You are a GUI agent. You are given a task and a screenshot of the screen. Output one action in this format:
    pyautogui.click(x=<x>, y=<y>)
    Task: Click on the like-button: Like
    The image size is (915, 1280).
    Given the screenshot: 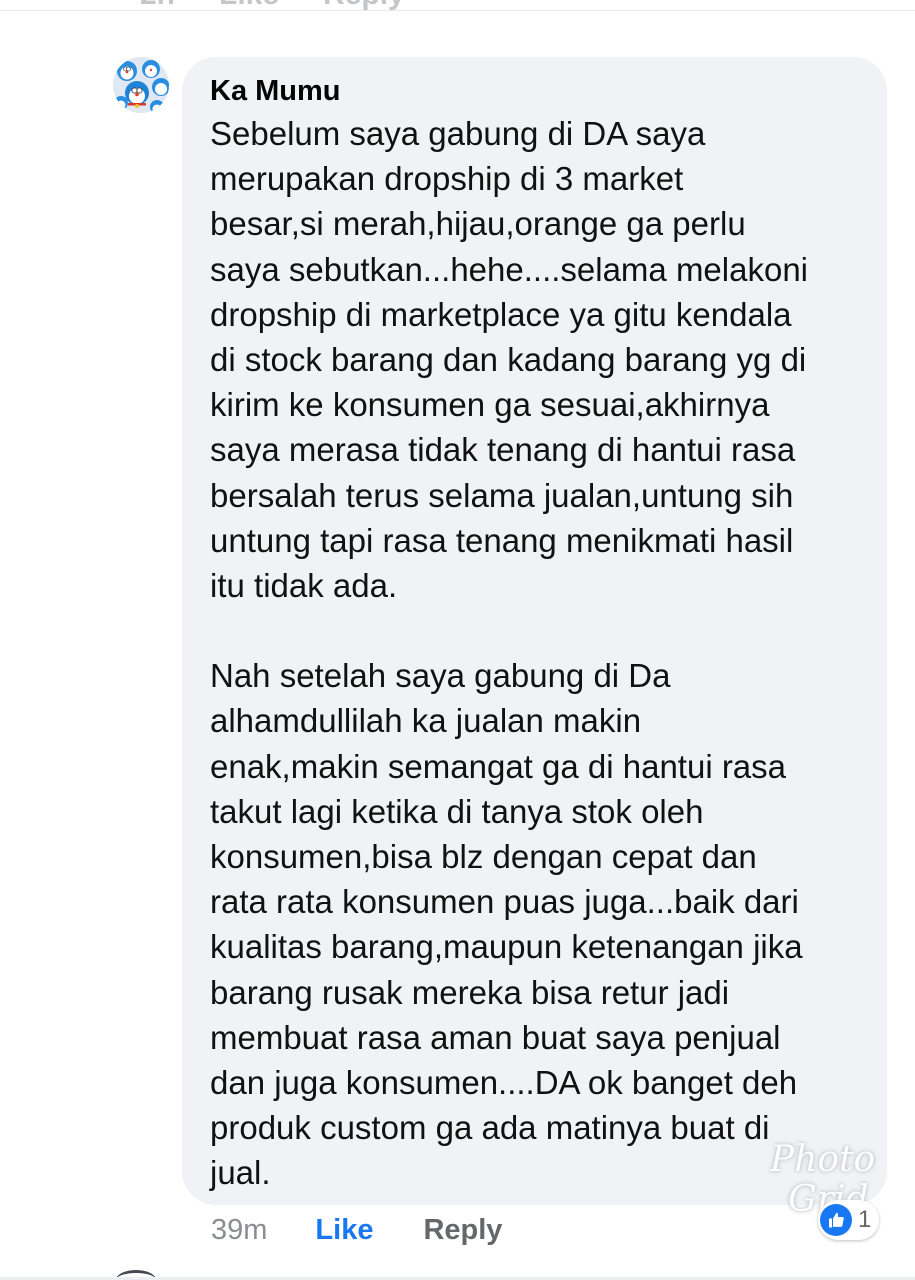 What is the action you would take?
    pyautogui.click(x=344, y=1230)
    